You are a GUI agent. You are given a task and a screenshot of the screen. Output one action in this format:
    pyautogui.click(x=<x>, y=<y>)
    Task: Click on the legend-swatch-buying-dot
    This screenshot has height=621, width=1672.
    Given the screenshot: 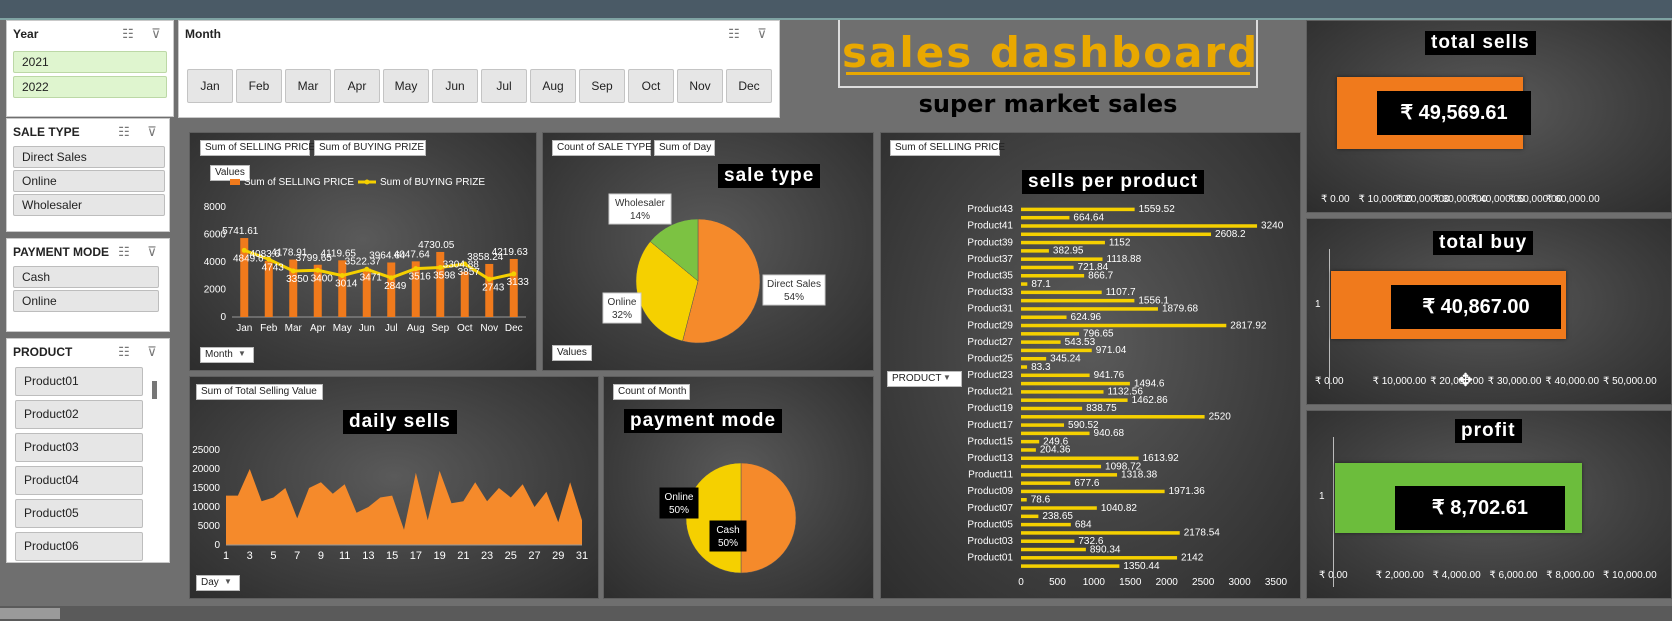 What is the action you would take?
    pyautogui.click(x=367, y=182)
    